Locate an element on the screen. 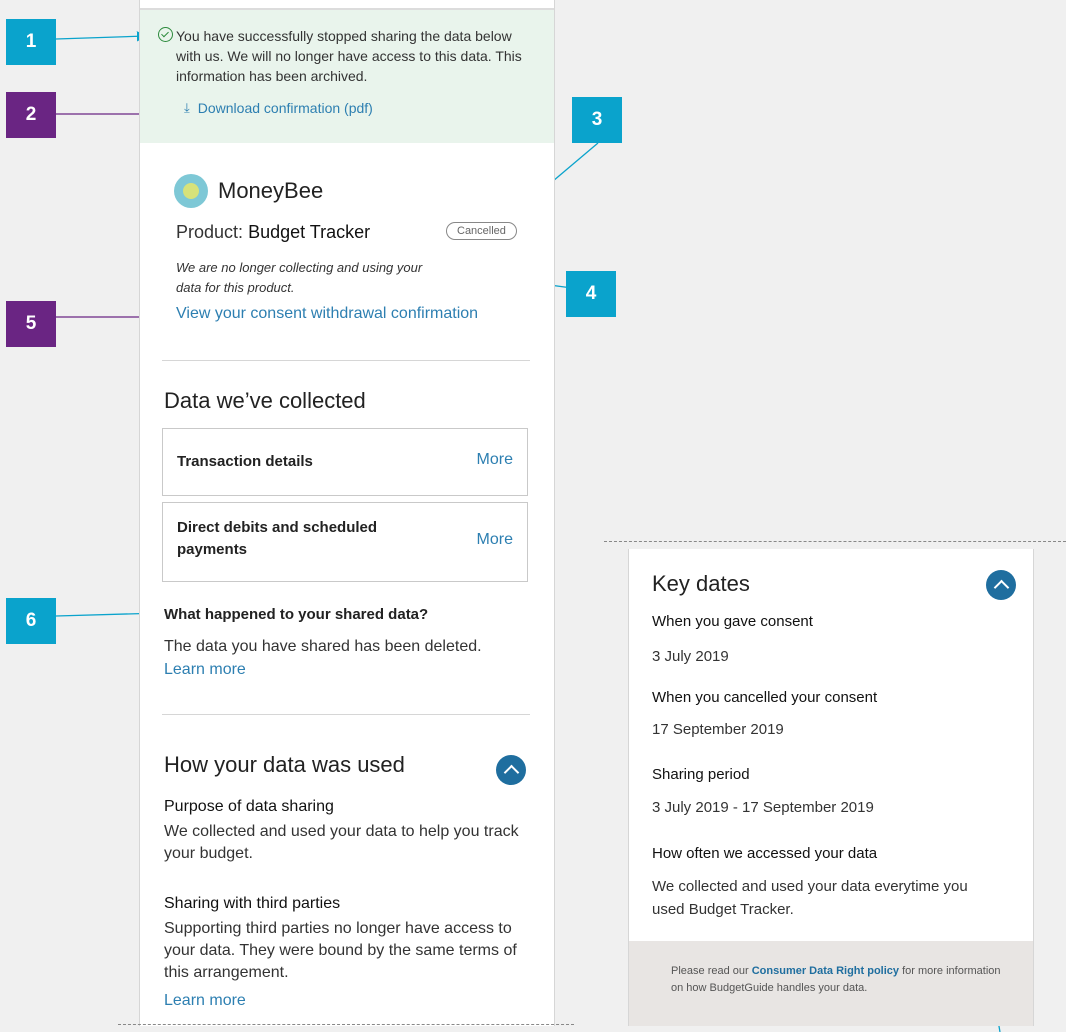 The width and height of the screenshot is (1066, 1032). key-date-label: When you cancelled your consent is located at coordinates (765, 697).